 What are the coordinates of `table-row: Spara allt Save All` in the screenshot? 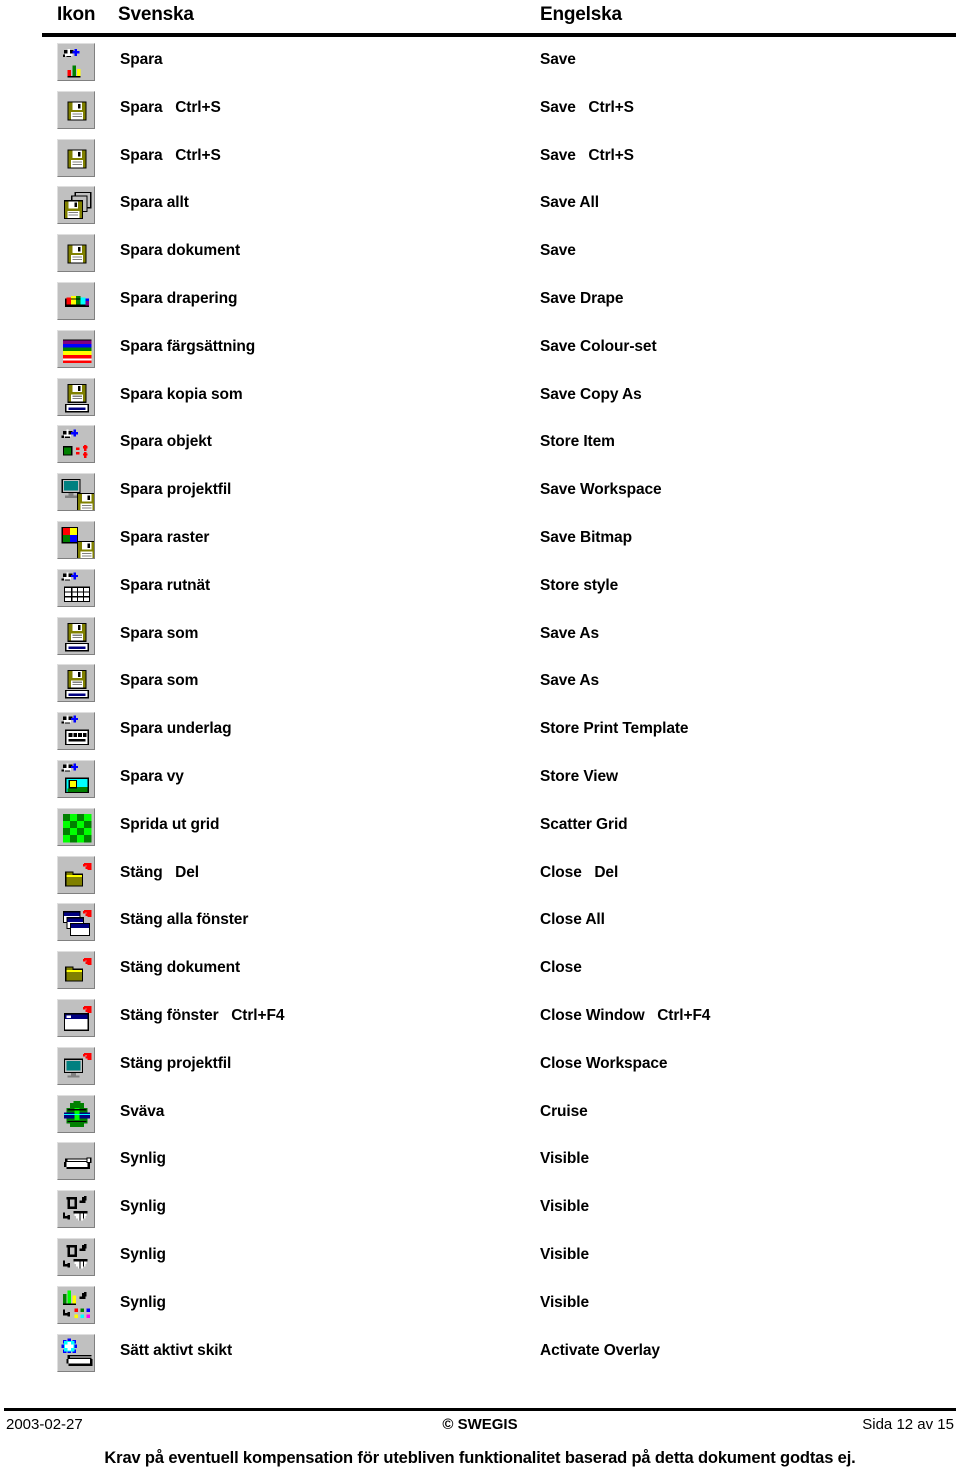 It's located at (480, 209).